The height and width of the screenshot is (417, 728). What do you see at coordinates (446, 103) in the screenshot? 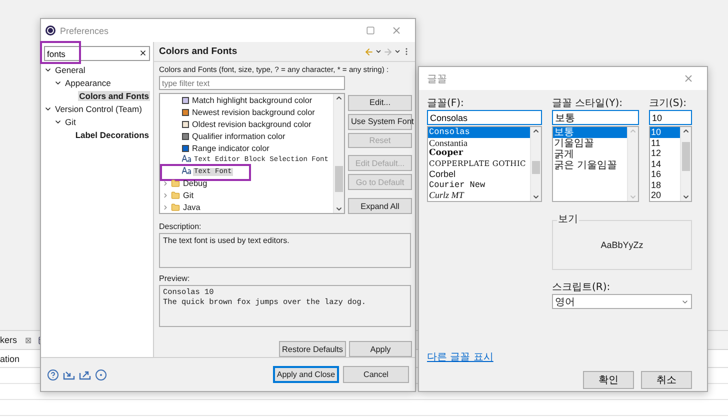
I see `font-label: 글꼴(F):` at bounding box center [446, 103].